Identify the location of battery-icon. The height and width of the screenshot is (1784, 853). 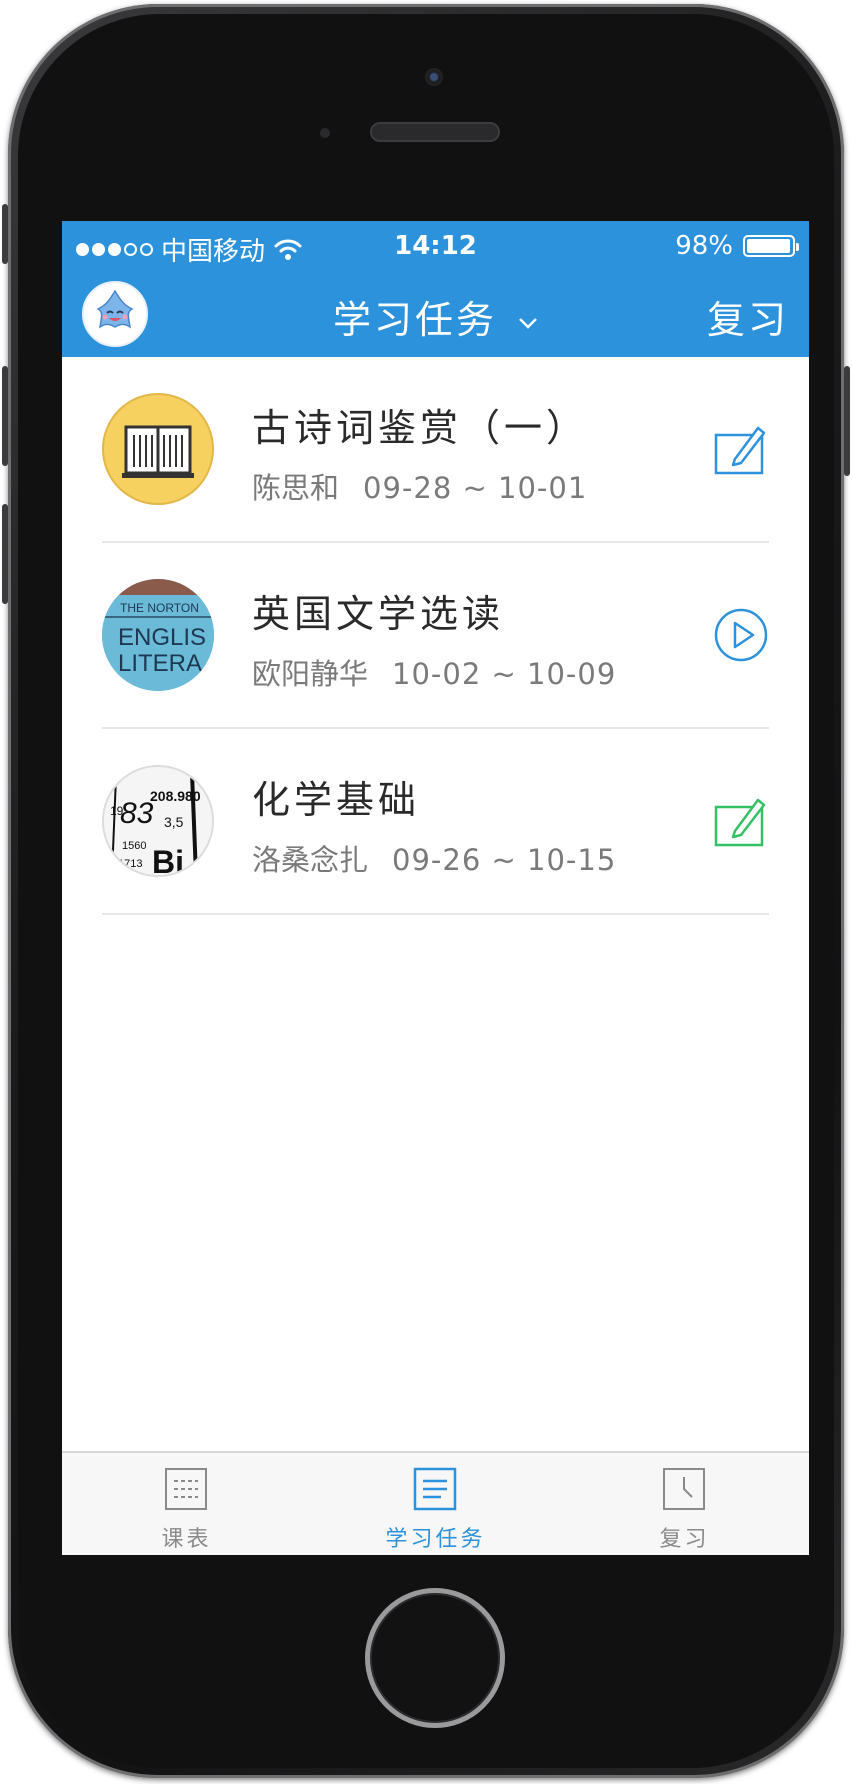
(771, 246).